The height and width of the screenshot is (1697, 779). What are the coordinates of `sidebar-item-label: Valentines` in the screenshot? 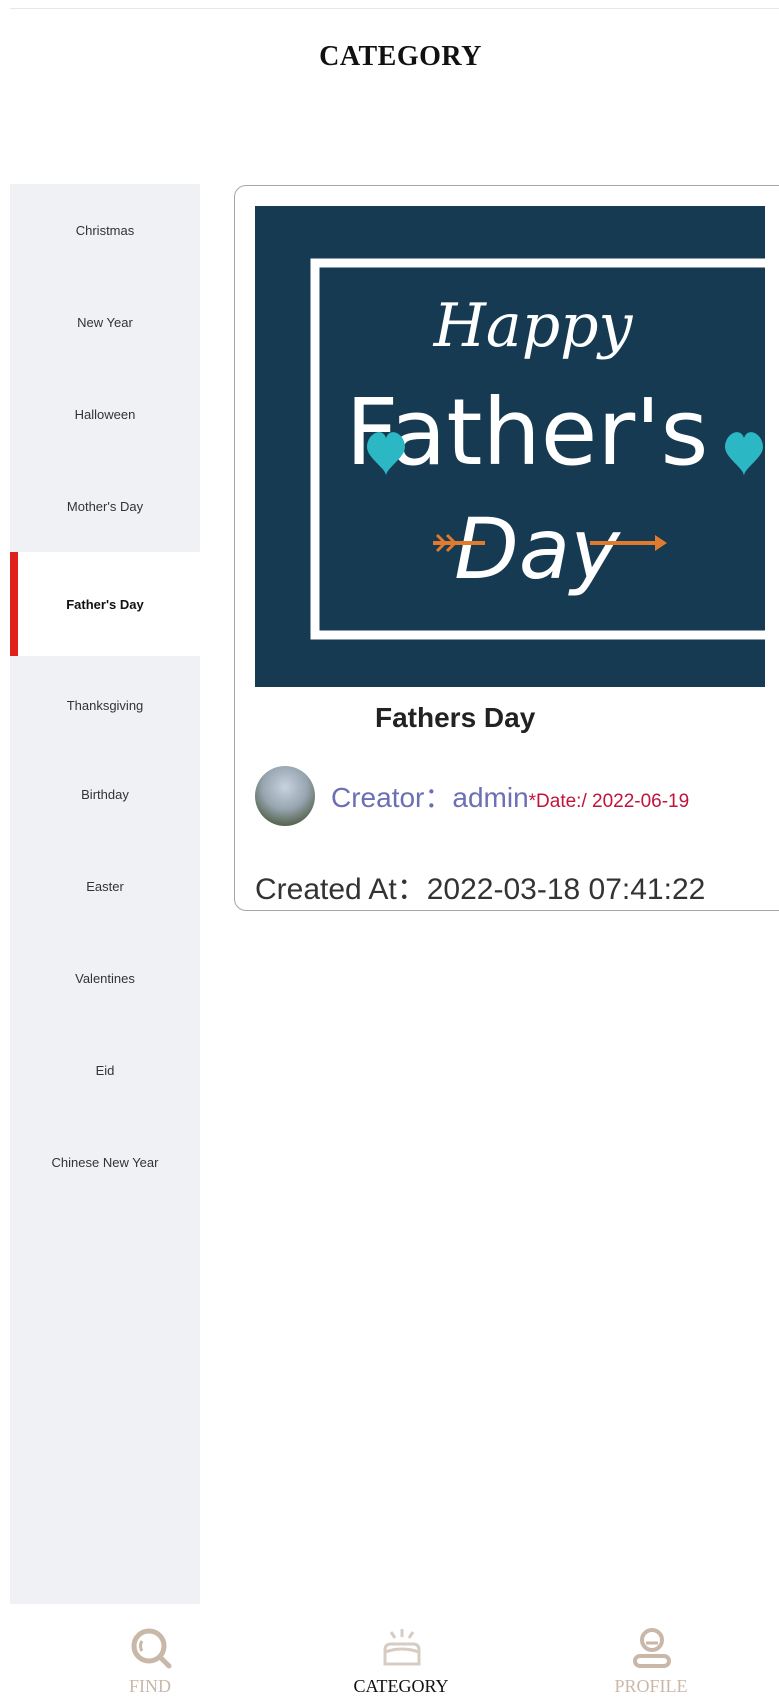 It's located at (105, 978).